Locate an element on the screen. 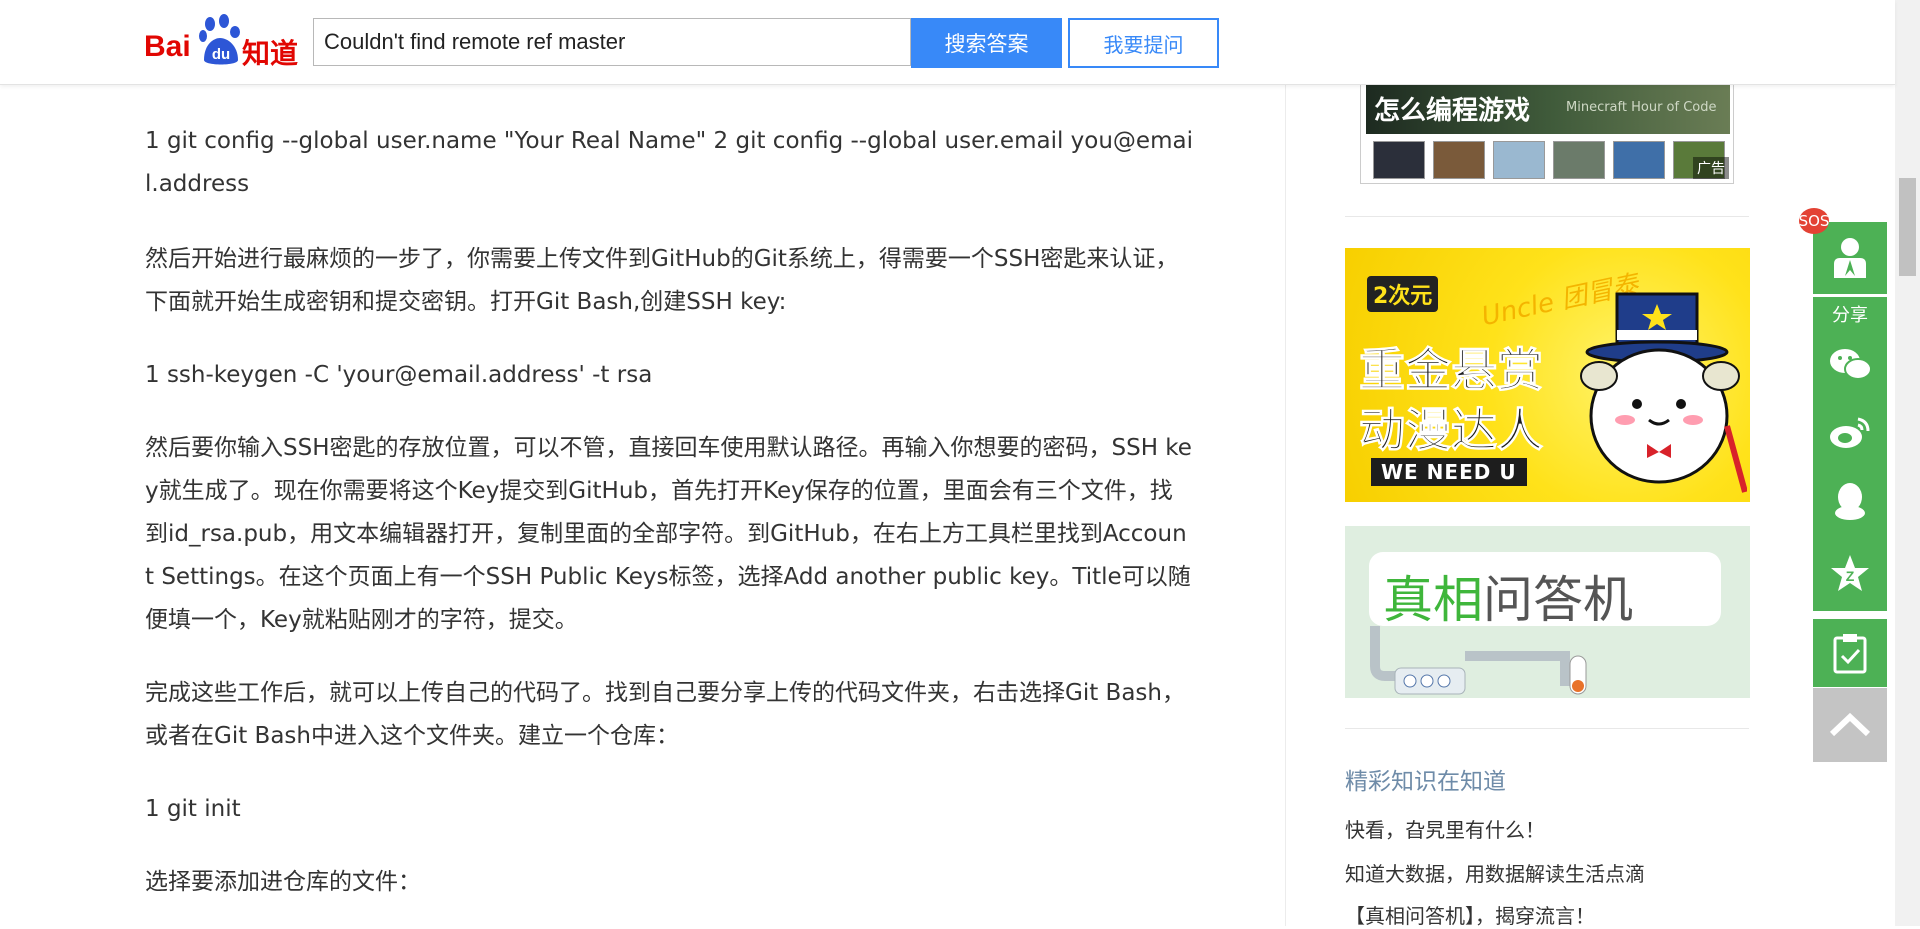  baidu-zhidao-logo: Bai du 知道 is located at coordinates (222, 42).